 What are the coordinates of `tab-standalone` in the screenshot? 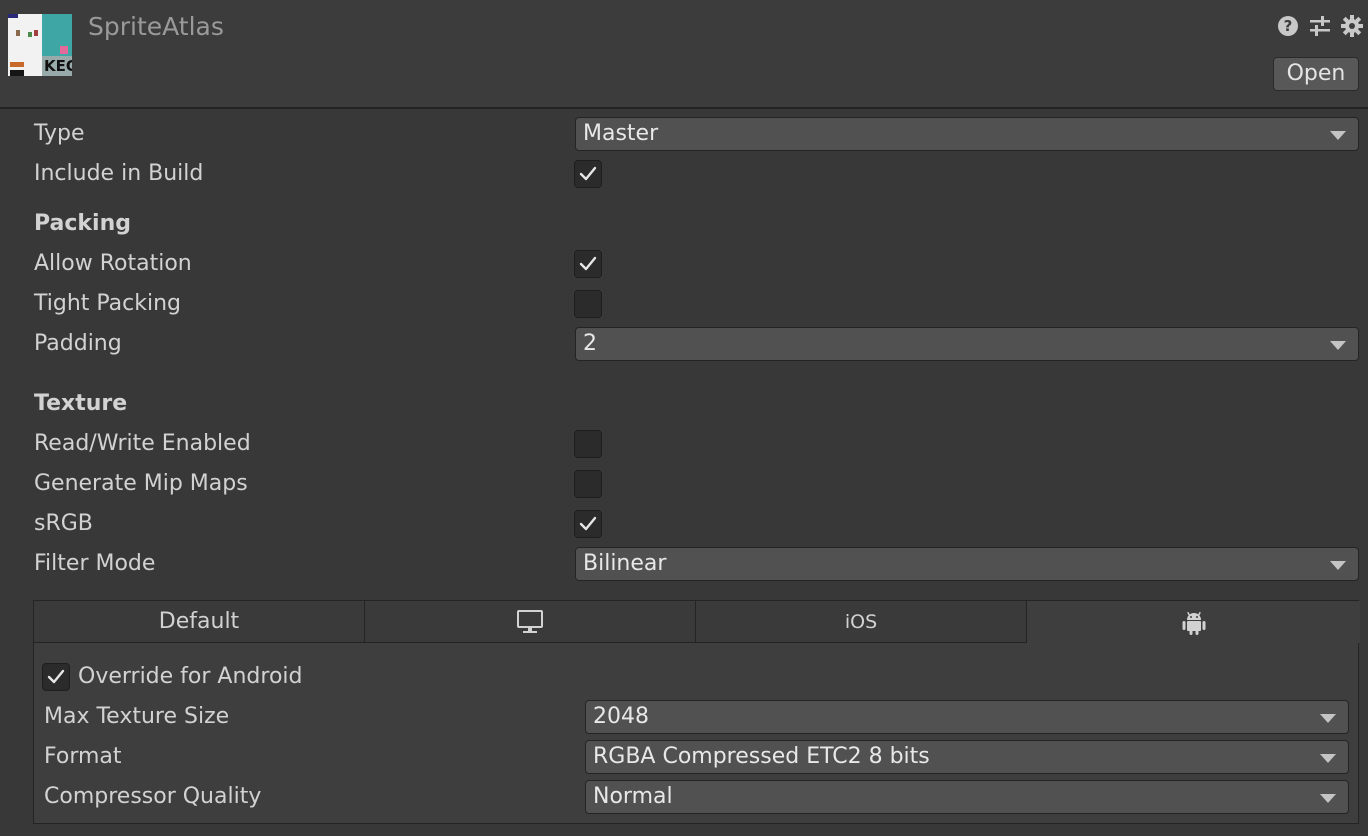 It's located at (530, 622).